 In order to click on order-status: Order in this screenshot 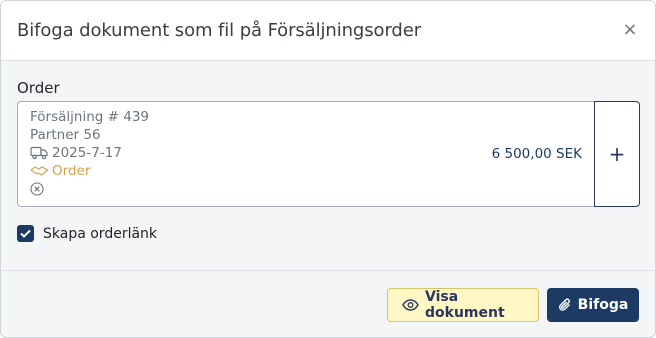, I will do `click(71, 171)`.